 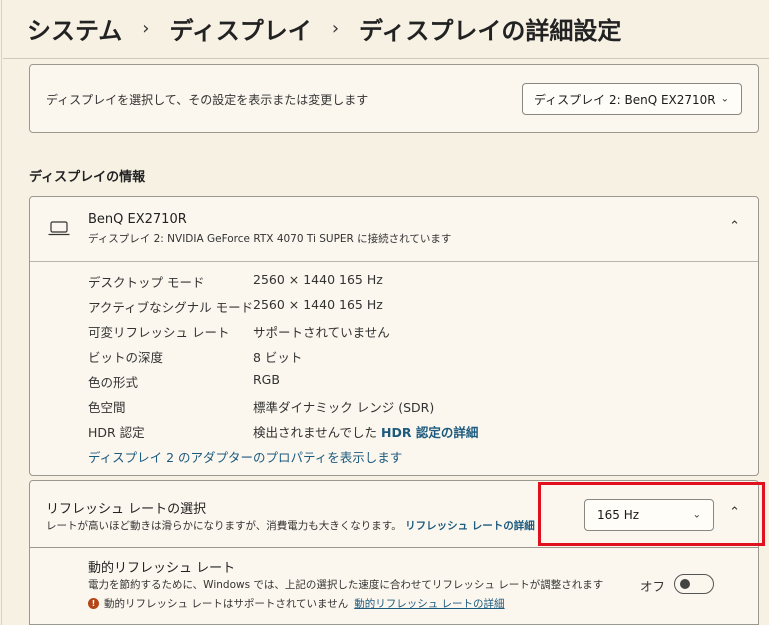 I want to click on laptop-icon, so click(x=59, y=228).